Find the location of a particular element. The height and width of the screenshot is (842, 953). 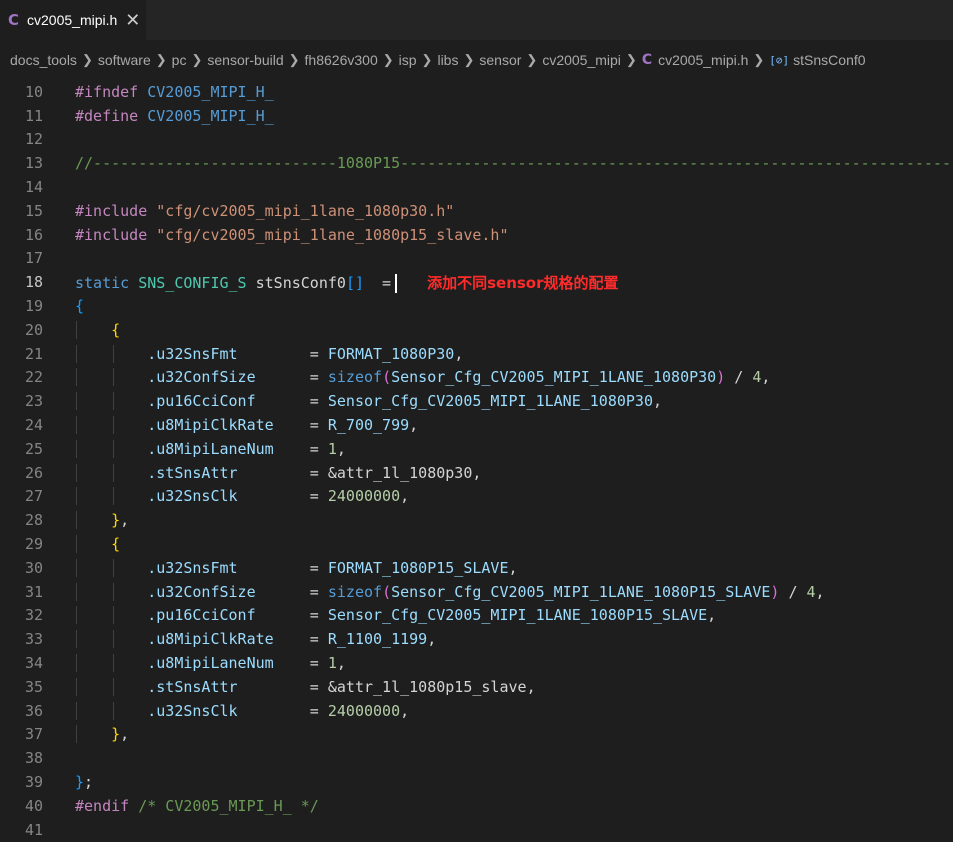

line-number: 27 is located at coordinates (33, 496).